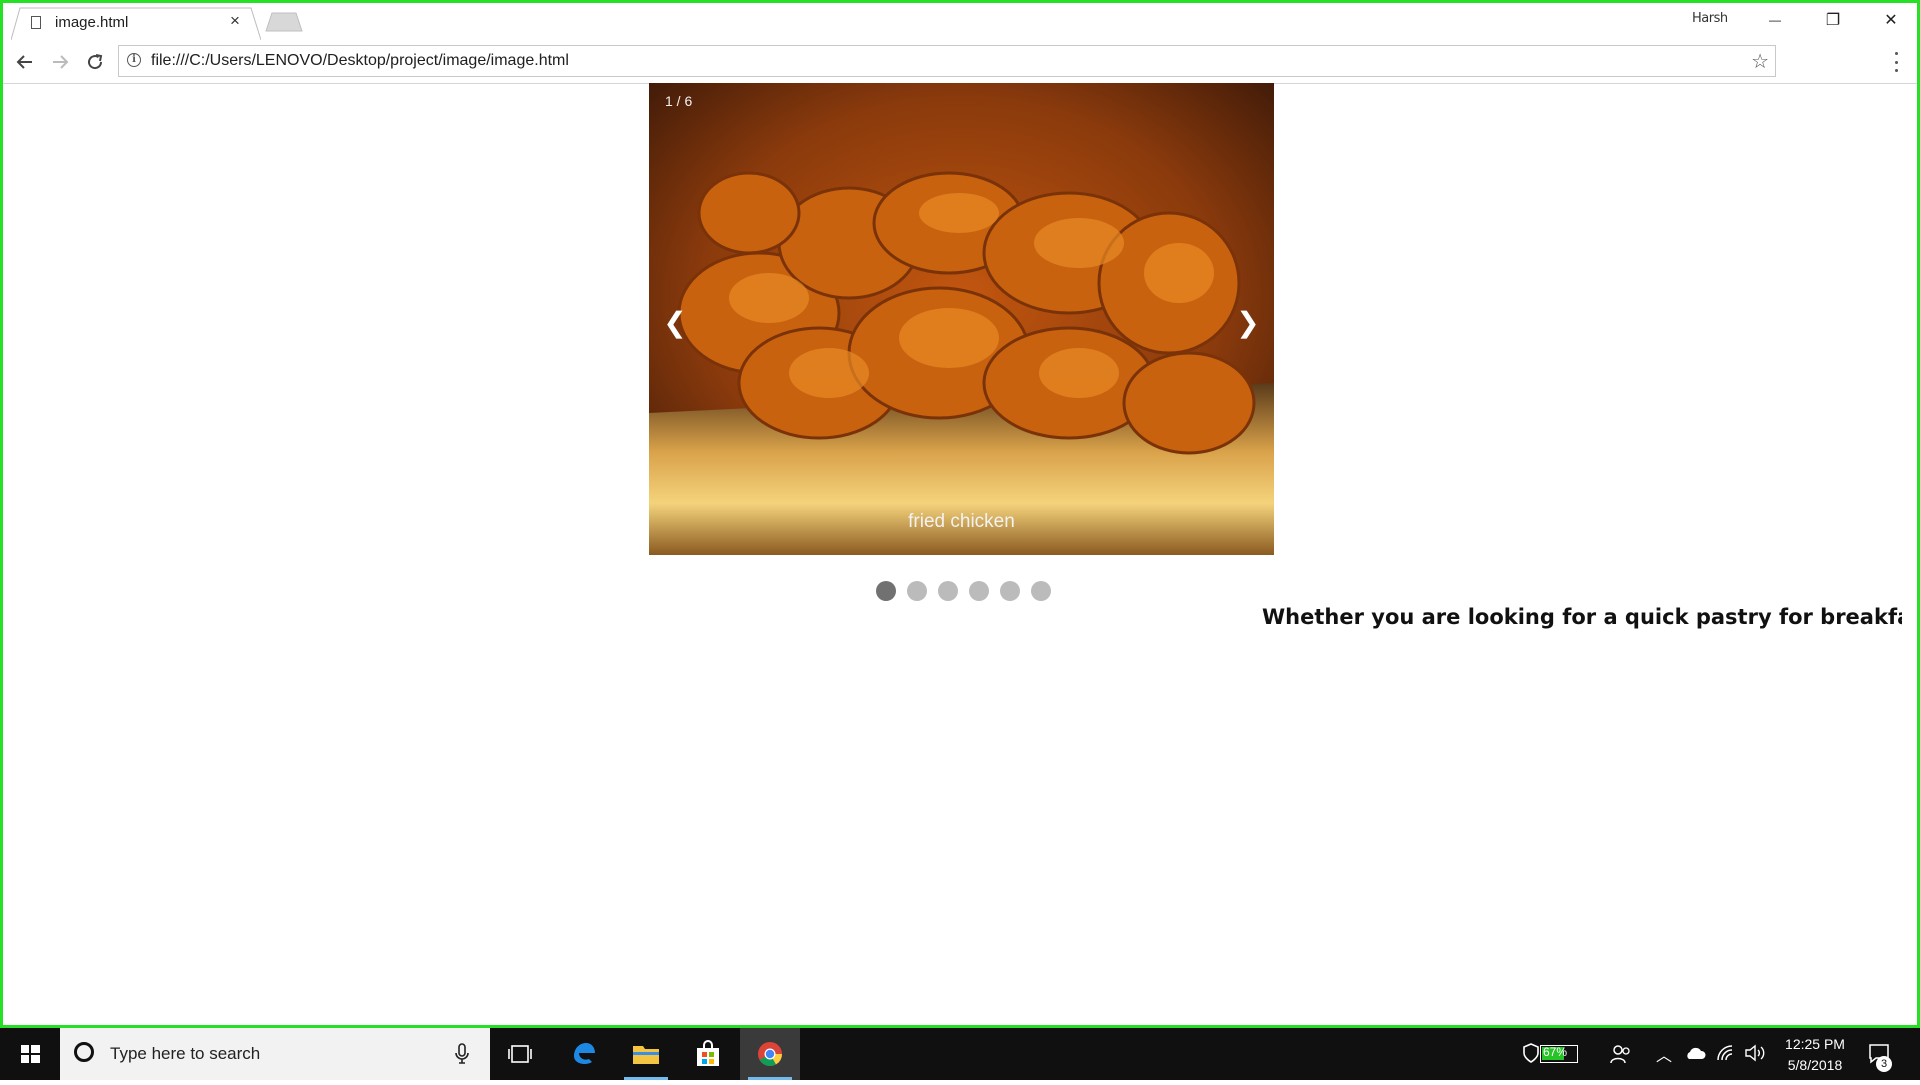  I want to click on edge-icon, so click(584, 1053).